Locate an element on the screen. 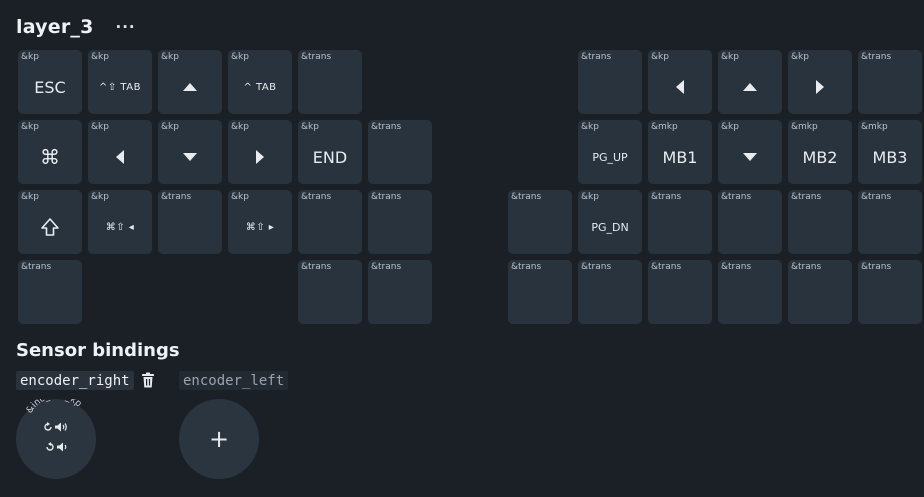  key-k25: &trans is located at coordinates (330, 222).